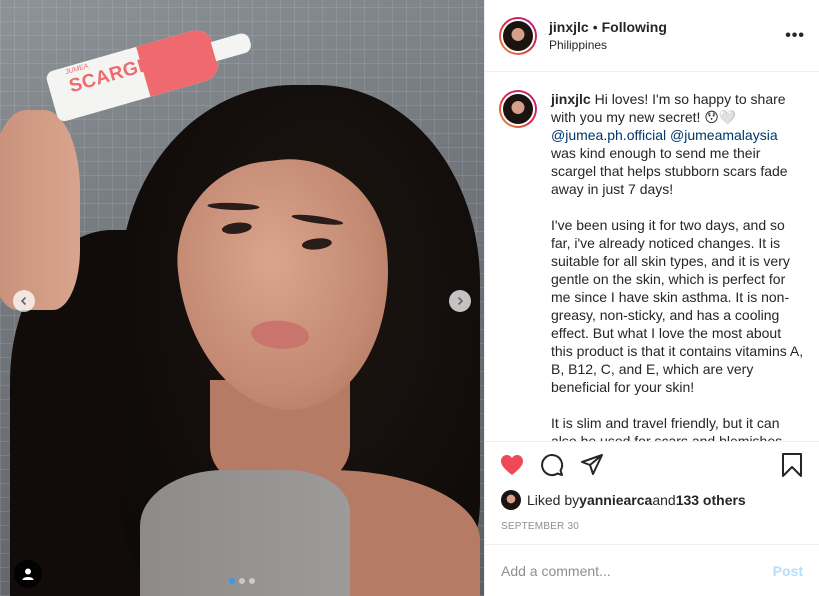 This screenshot has width=819, height=596. What do you see at coordinates (511, 500) in the screenshot?
I see `liker-avatar` at bounding box center [511, 500].